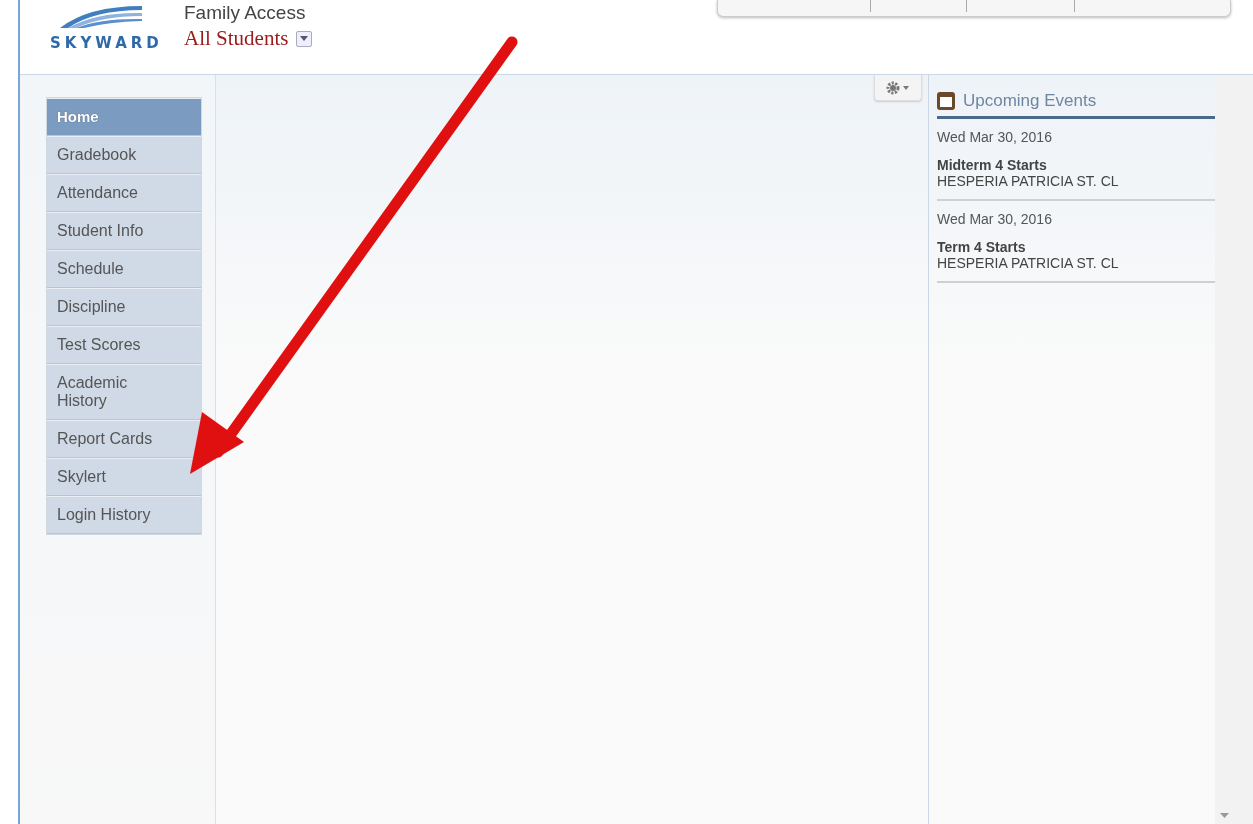  What do you see at coordinates (992, 165) in the screenshot?
I see `event-name: Midterm 4 Starts` at bounding box center [992, 165].